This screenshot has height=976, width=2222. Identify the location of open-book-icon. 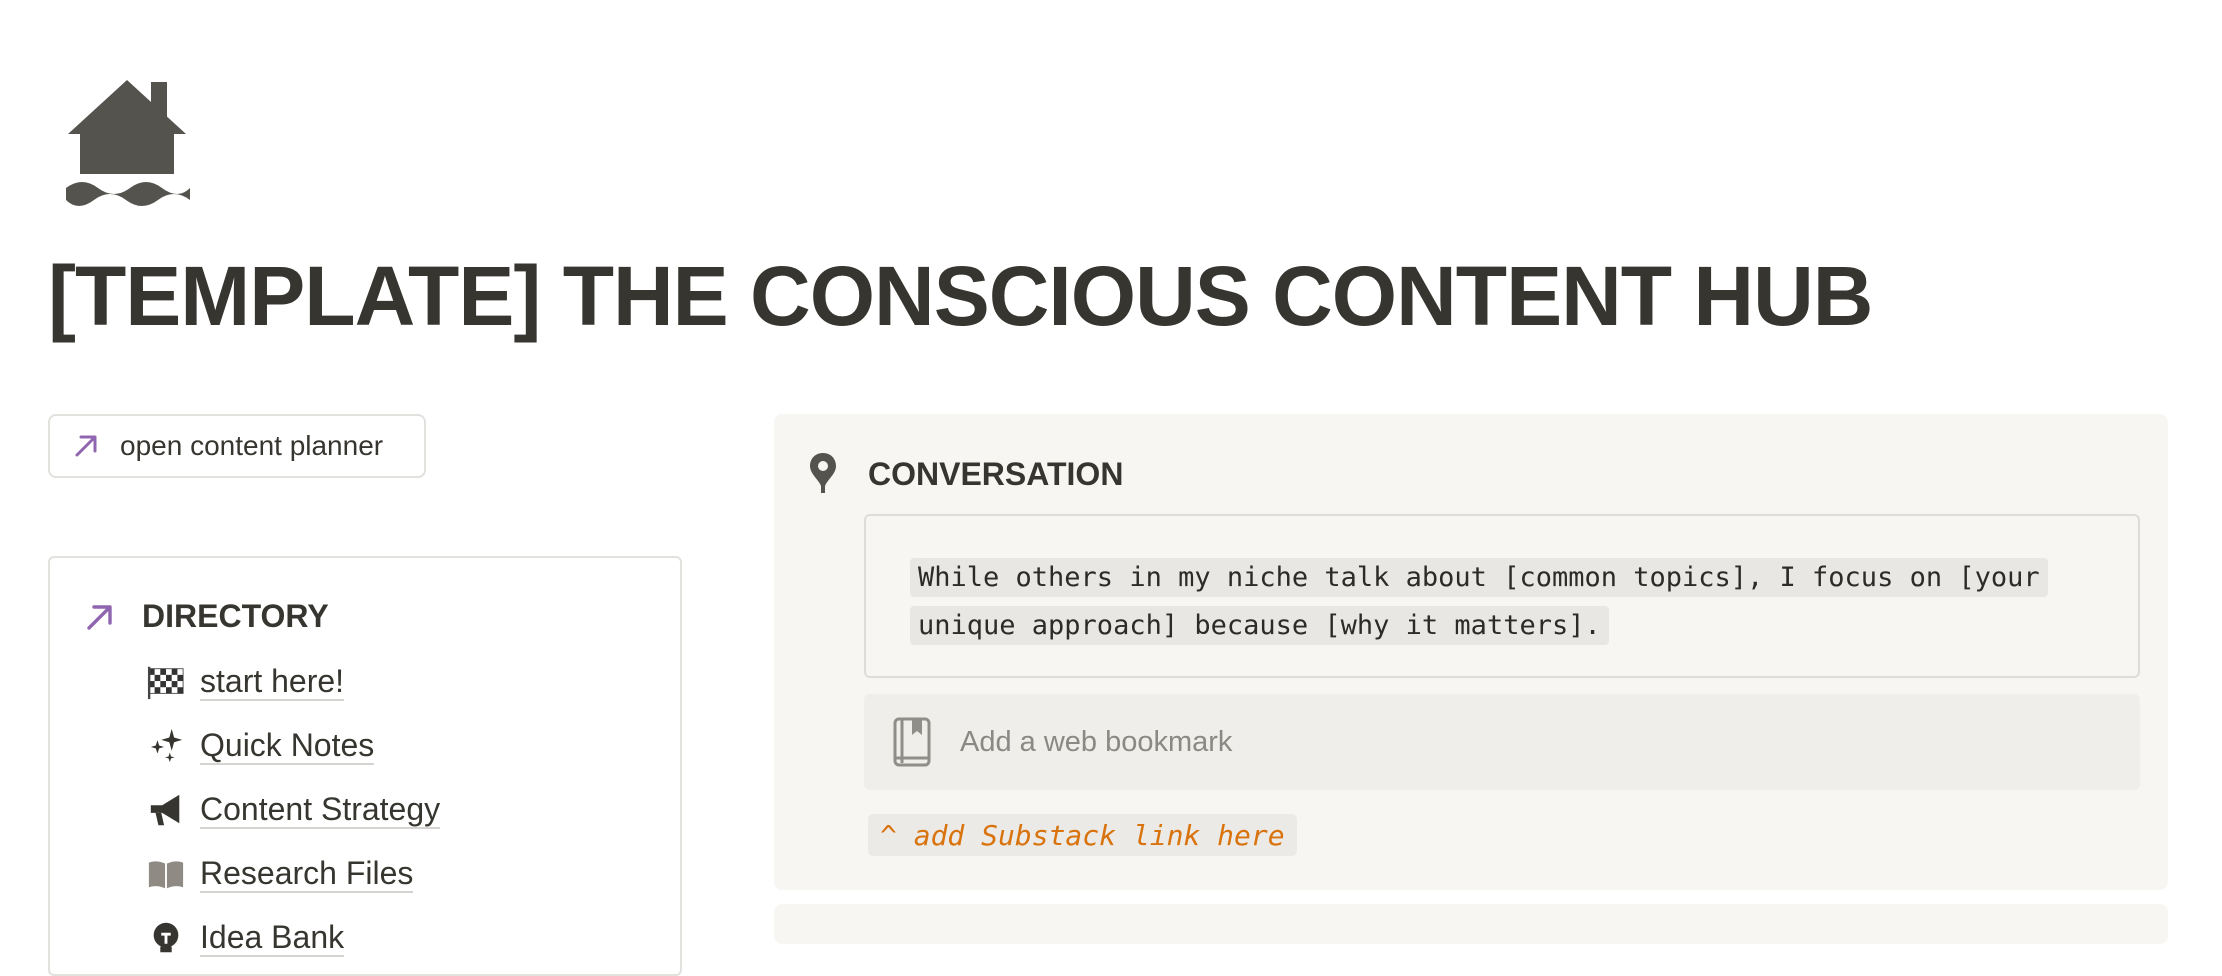
(166, 874).